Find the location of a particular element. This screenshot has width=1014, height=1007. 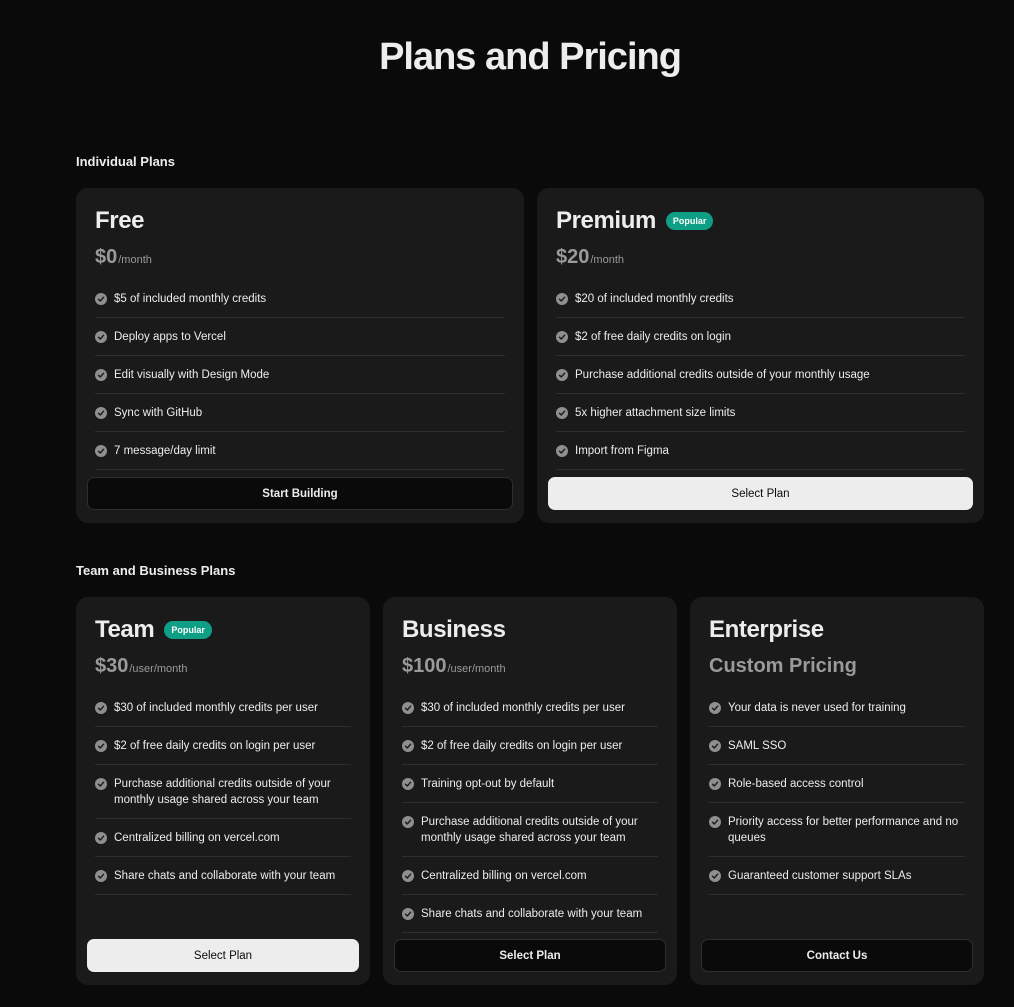

feature-item: $5 of included monthly credits is located at coordinates (300, 299).